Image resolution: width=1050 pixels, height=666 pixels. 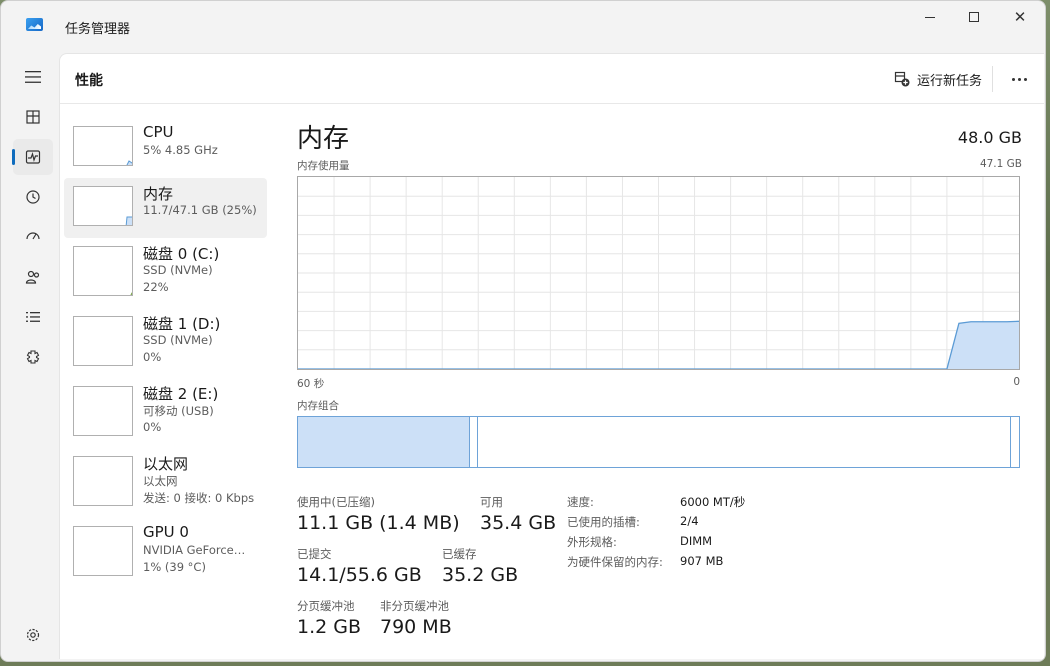 I want to click on speed-value: 6000 MT/秒, so click(x=713, y=502).